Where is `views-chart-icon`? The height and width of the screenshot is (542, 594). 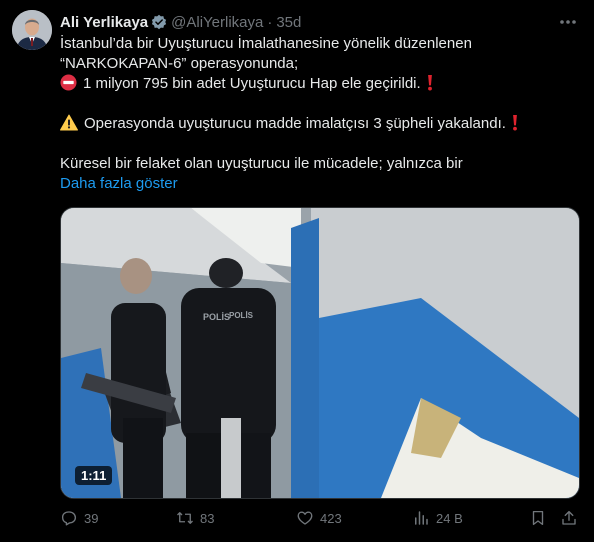 views-chart-icon is located at coordinates (421, 518).